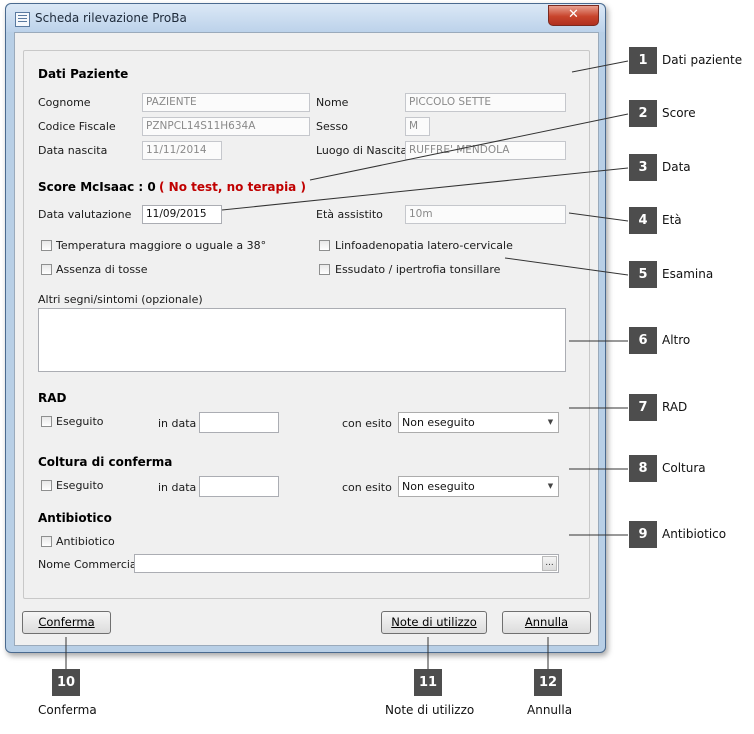 This screenshot has height=734, width=754. Describe the element at coordinates (643, 167) in the screenshot. I see `callout-badge-3: 3` at that location.